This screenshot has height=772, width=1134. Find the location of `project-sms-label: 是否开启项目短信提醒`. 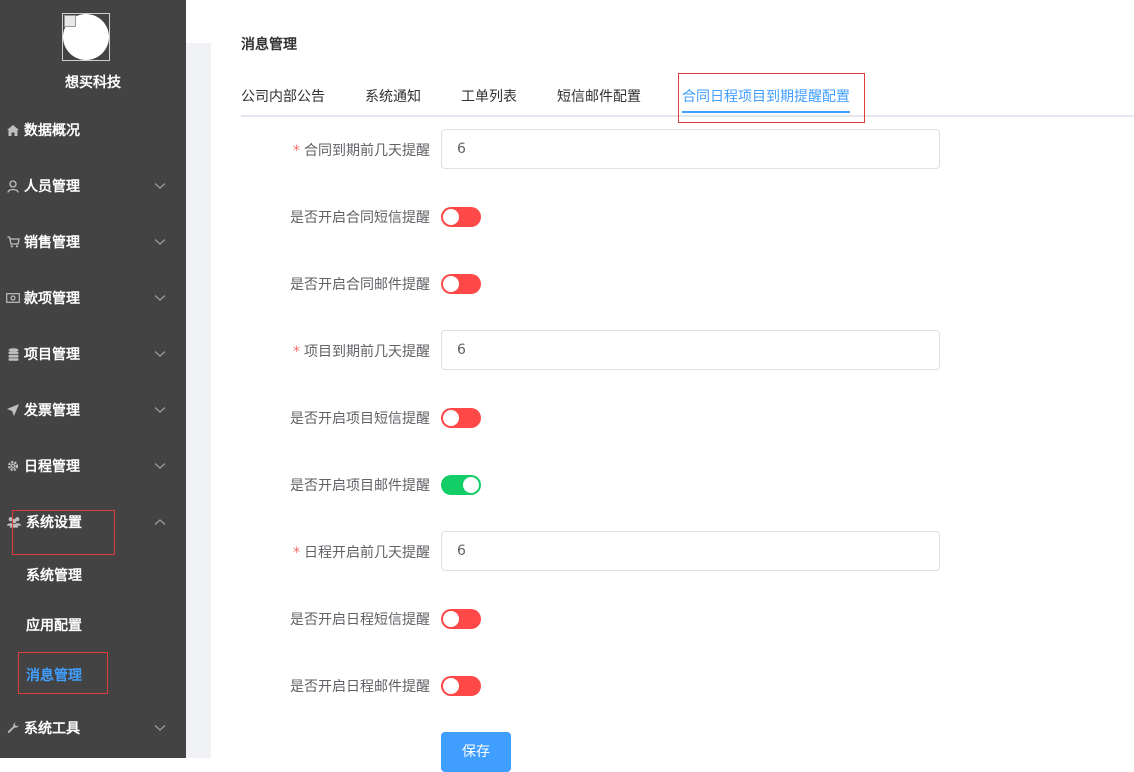

project-sms-label: 是否开启项目短信提醒 is located at coordinates (360, 419).